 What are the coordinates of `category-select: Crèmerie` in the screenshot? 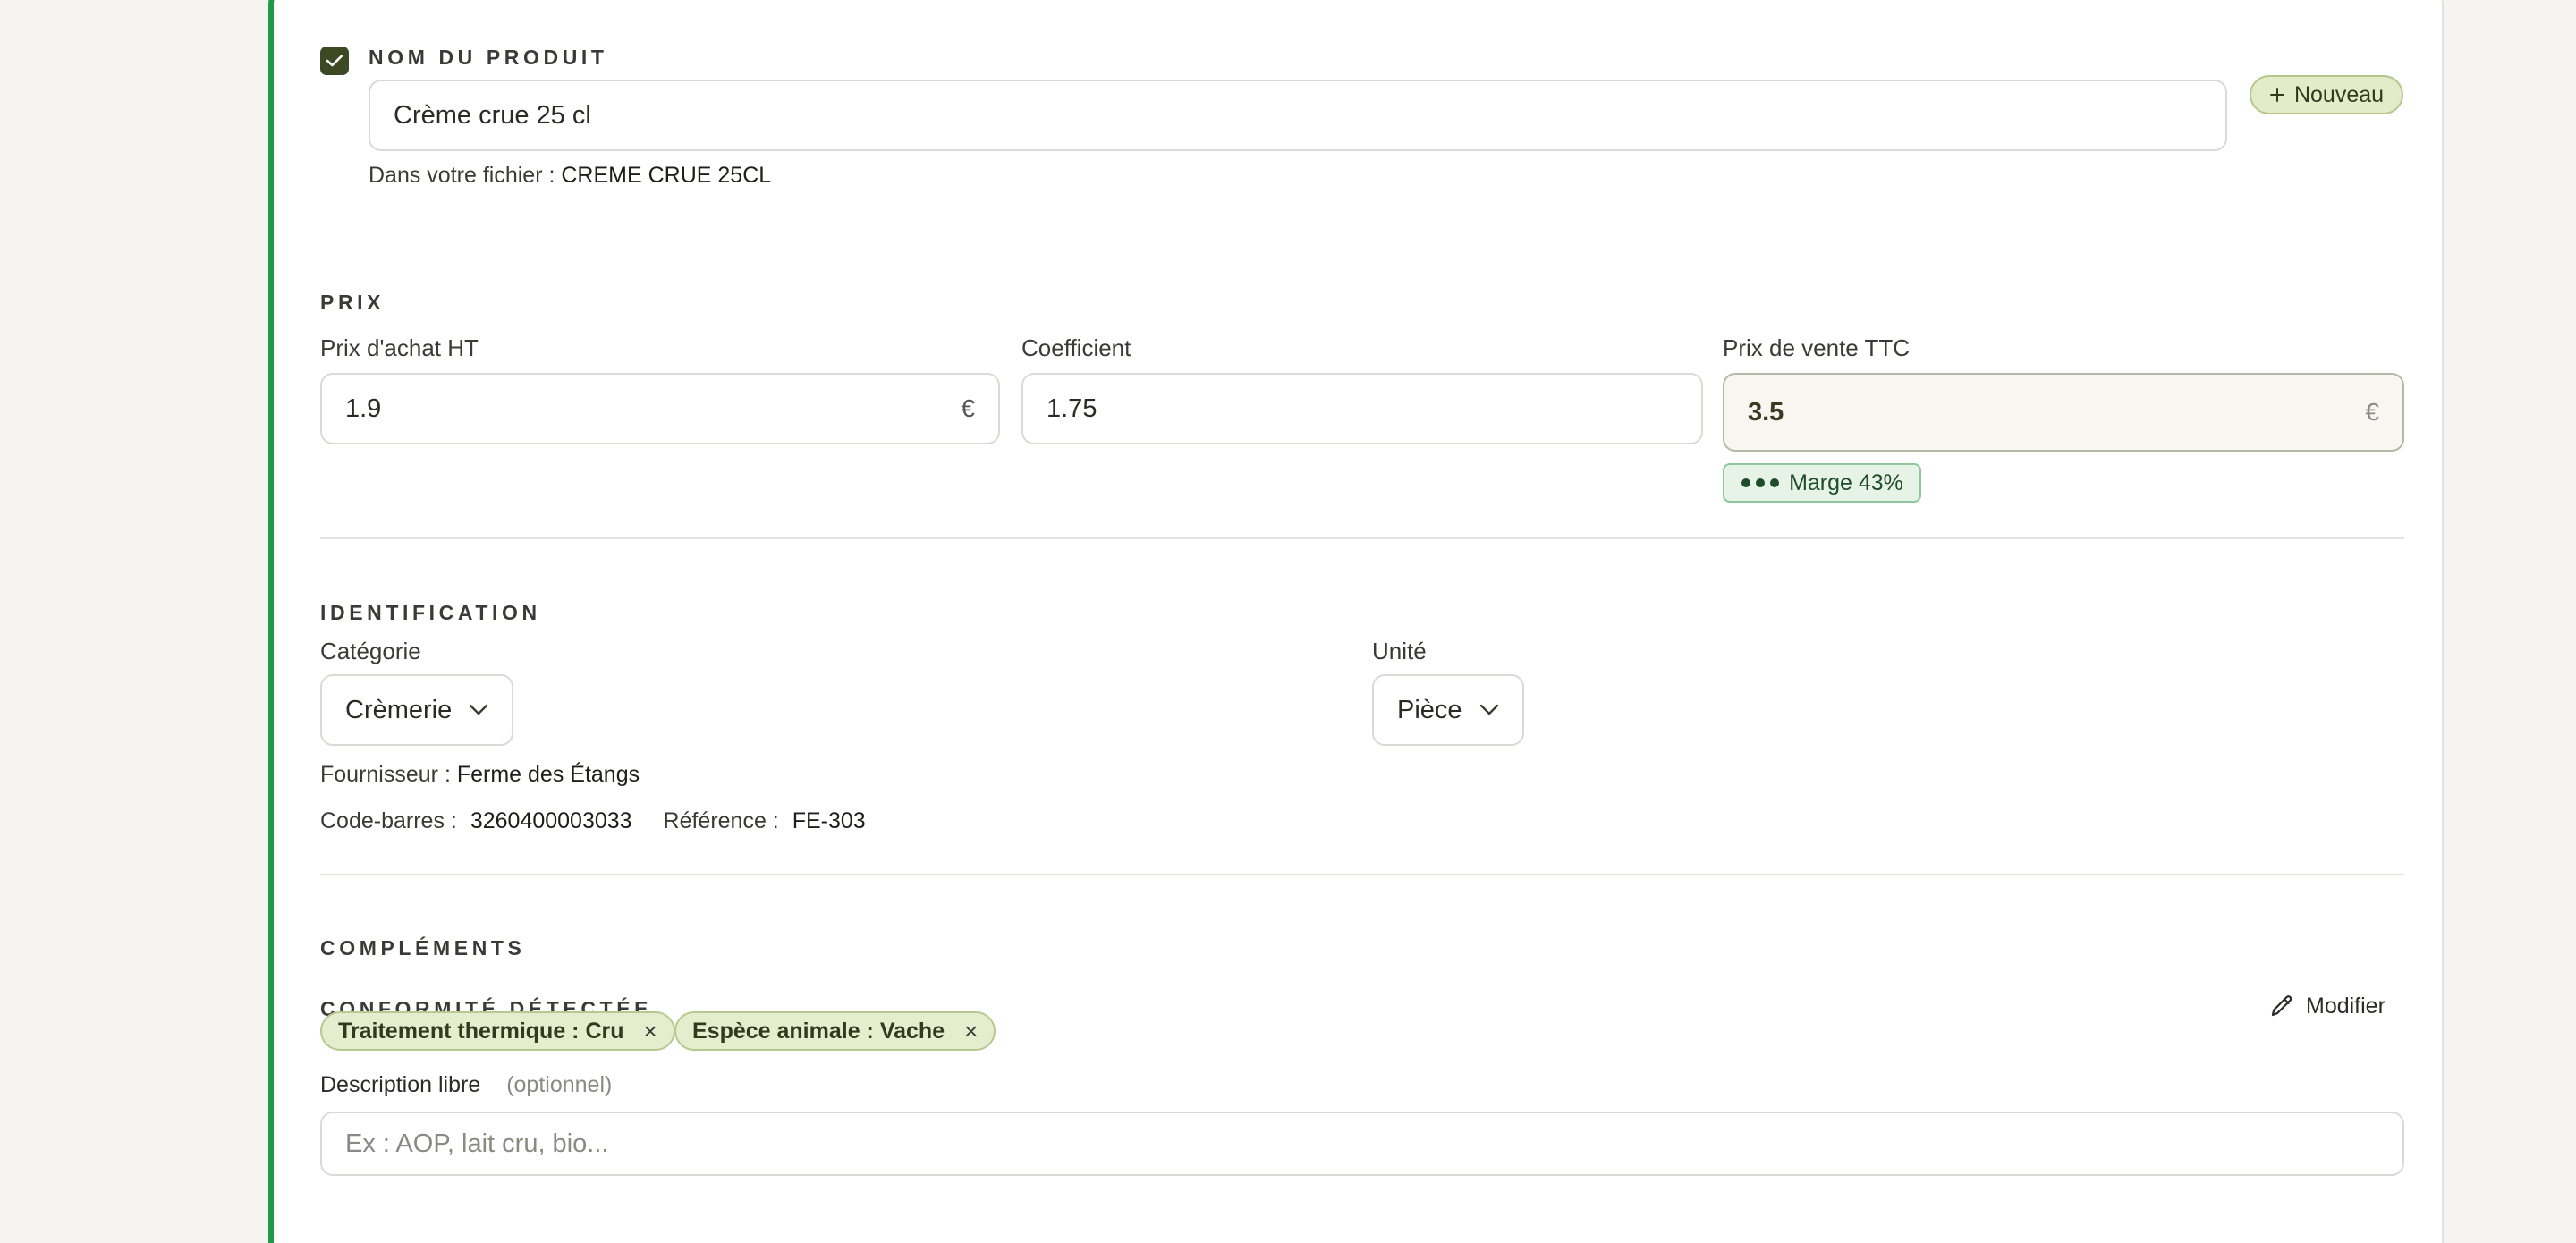 It's located at (416, 710).